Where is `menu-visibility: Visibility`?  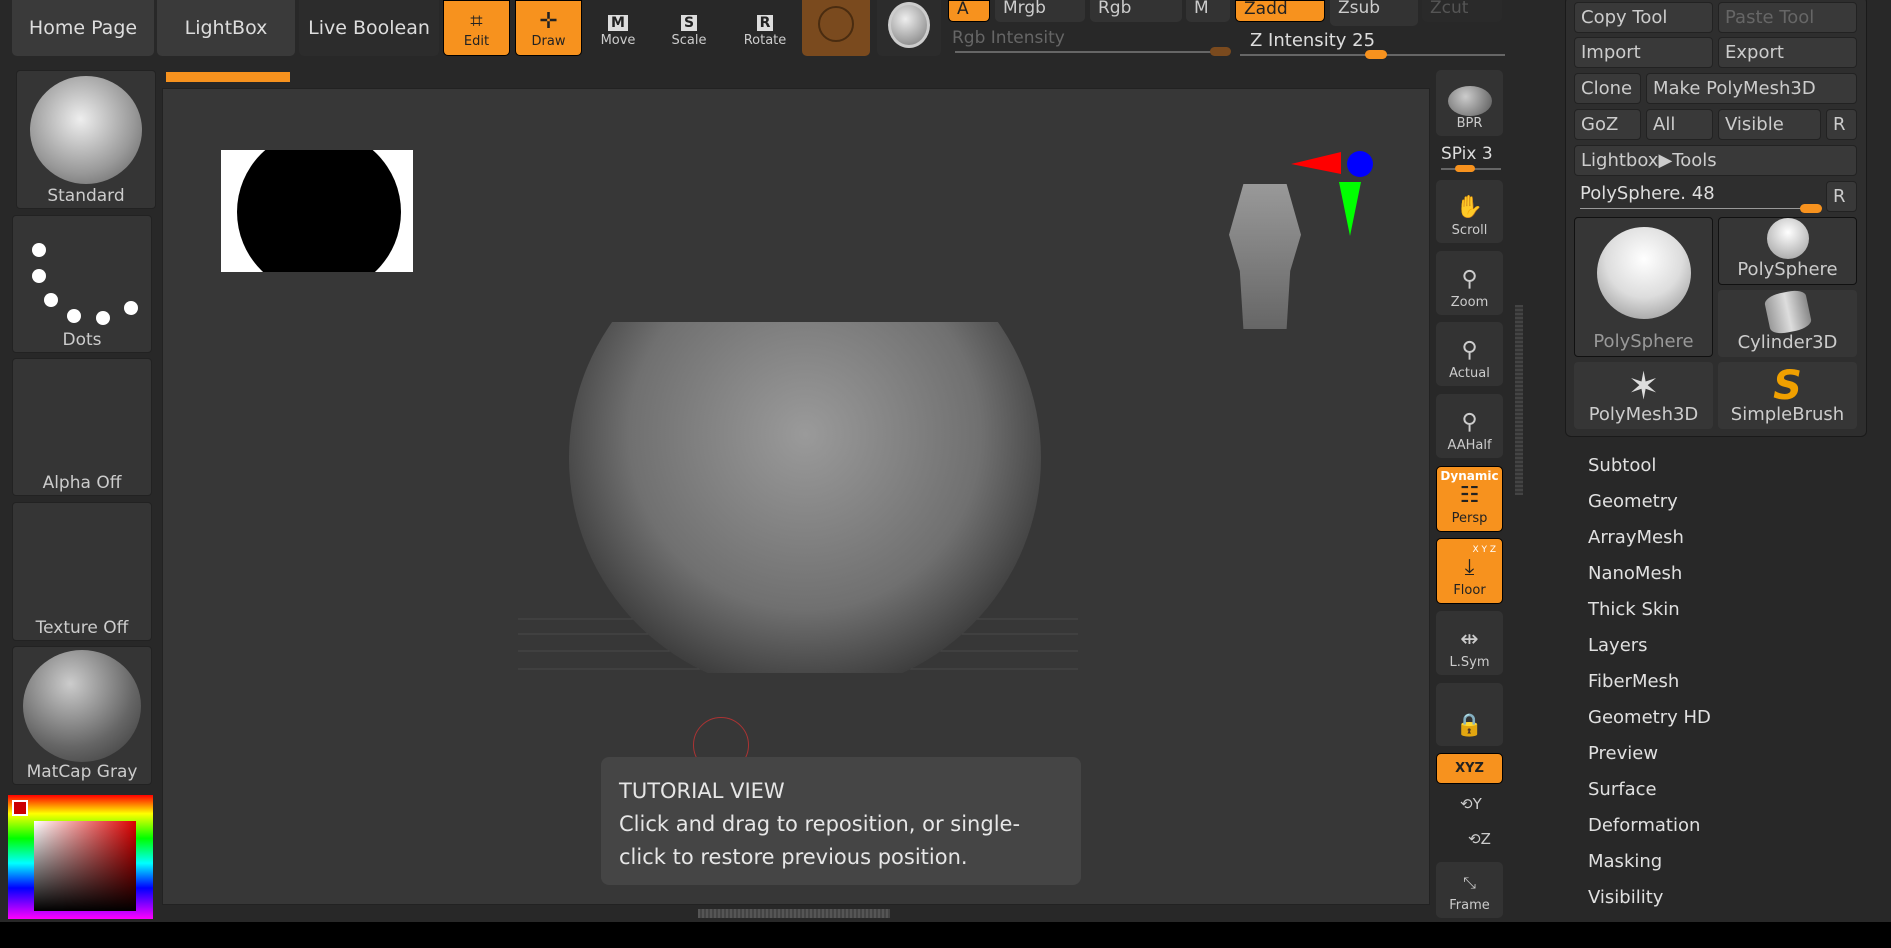
menu-visibility: Visibility is located at coordinates (1625, 897).